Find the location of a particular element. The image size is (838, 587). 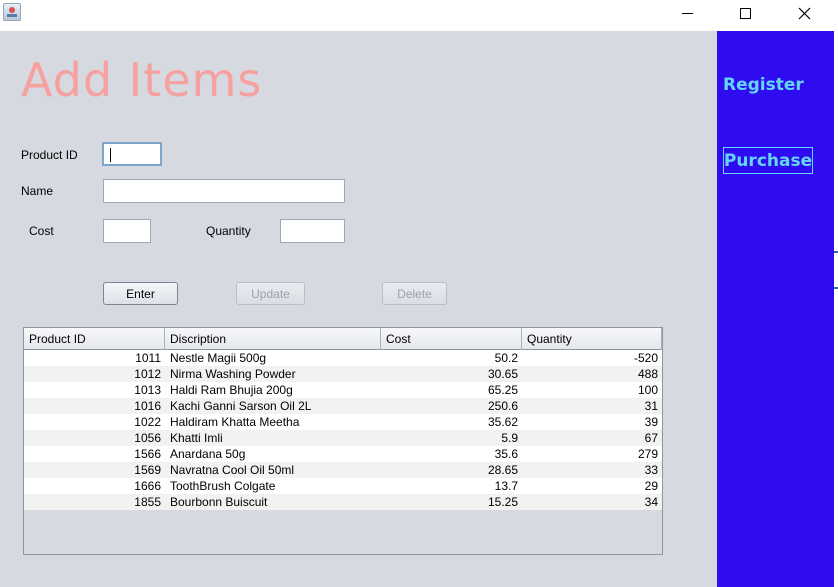

cell-description: Haldiram Khatta Meetha is located at coordinates (235, 422).